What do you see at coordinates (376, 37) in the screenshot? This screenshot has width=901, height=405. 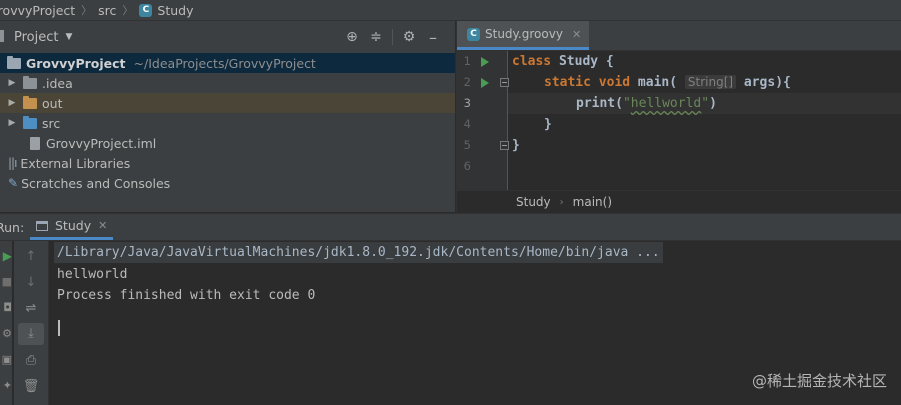 I see `collapse-all-icon: ≑` at bounding box center [376, 37].